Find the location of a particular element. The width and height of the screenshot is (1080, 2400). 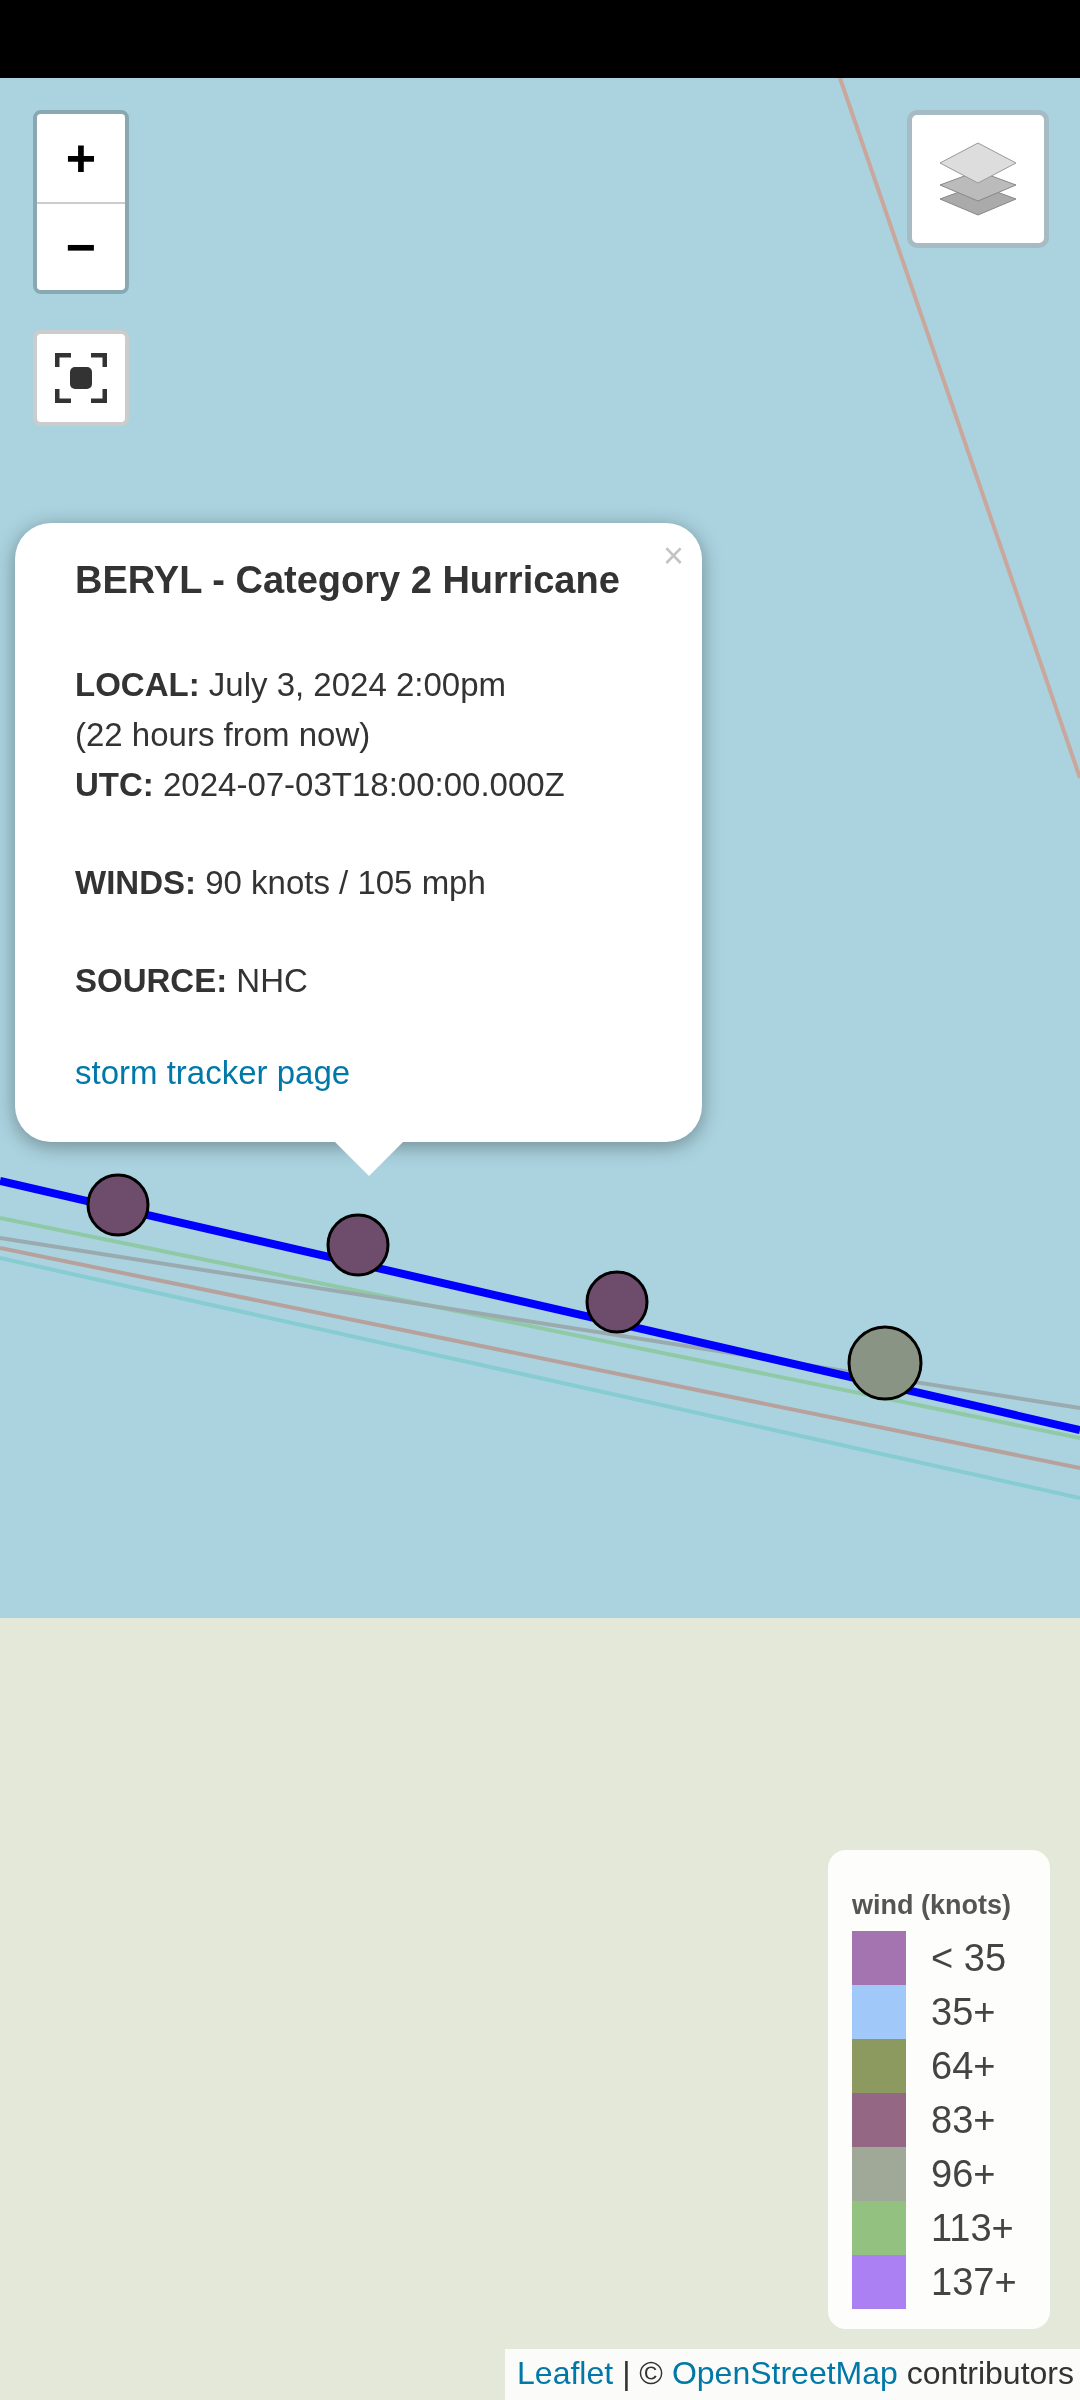

legend-label: 96+ is located at coordinates (963, 2174).